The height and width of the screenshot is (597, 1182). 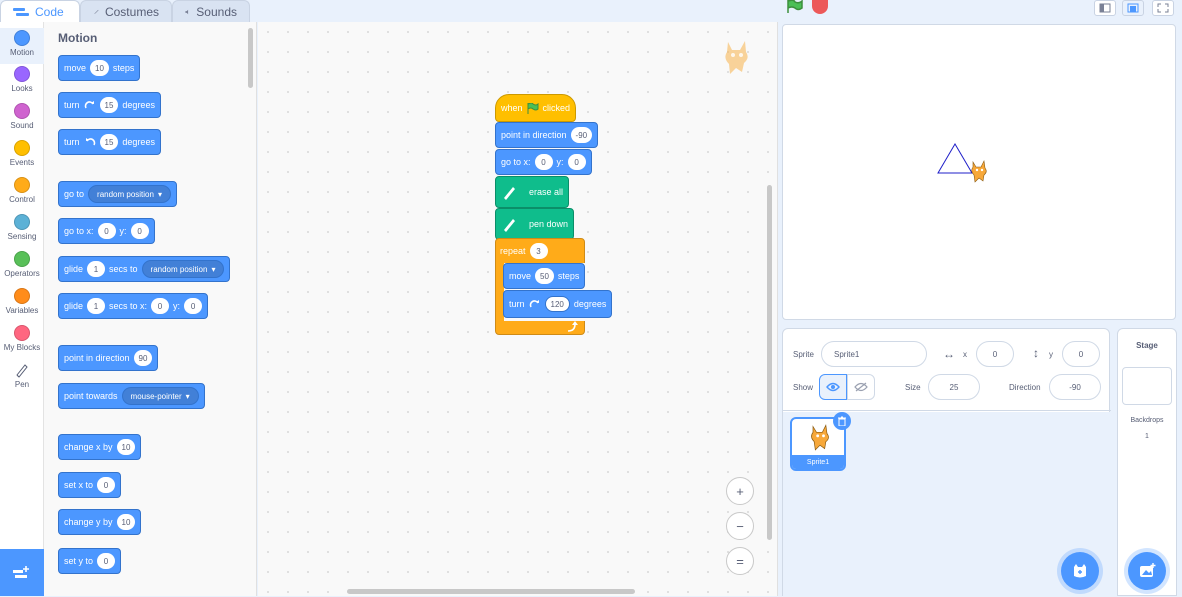 What do you see at coordinates (183, 269) in the screenshot?
I see `glide-target-dropdown: random position ▾` at bounding box center [183, 269].